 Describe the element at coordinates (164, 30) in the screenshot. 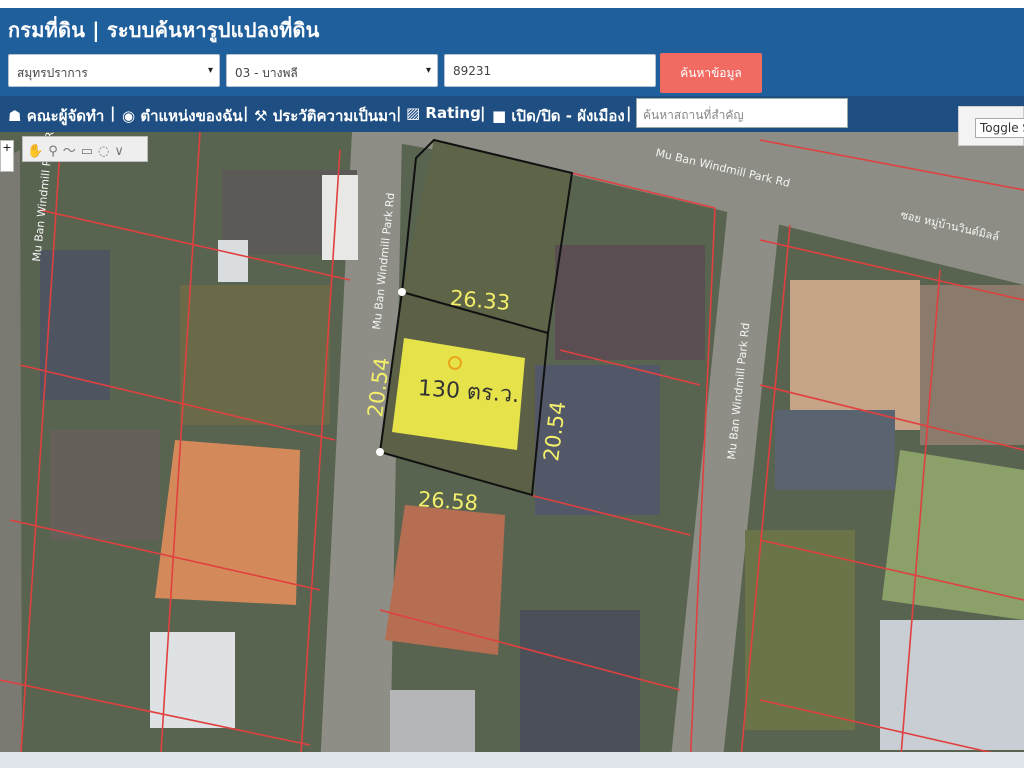

I see `app-title: กรมที่ดิน | ระบบค้นหารูปแปลงที่ดิน` at that location.